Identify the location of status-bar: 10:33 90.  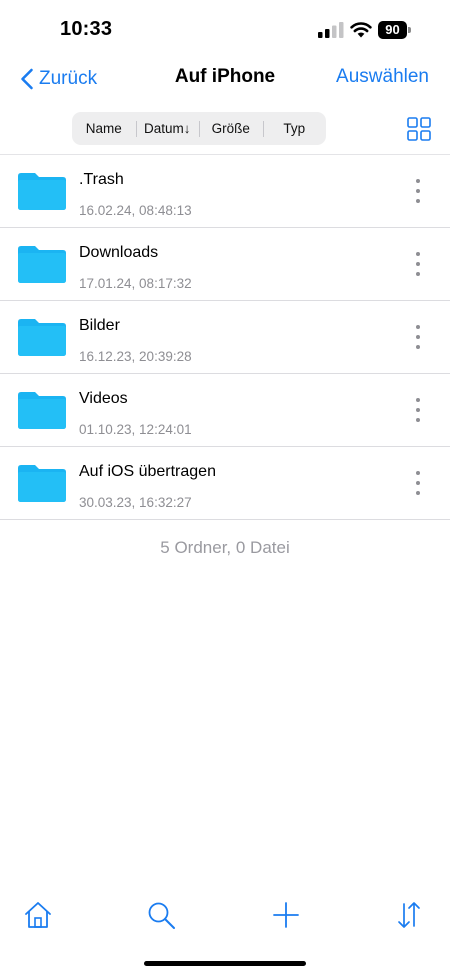
(225, 30).